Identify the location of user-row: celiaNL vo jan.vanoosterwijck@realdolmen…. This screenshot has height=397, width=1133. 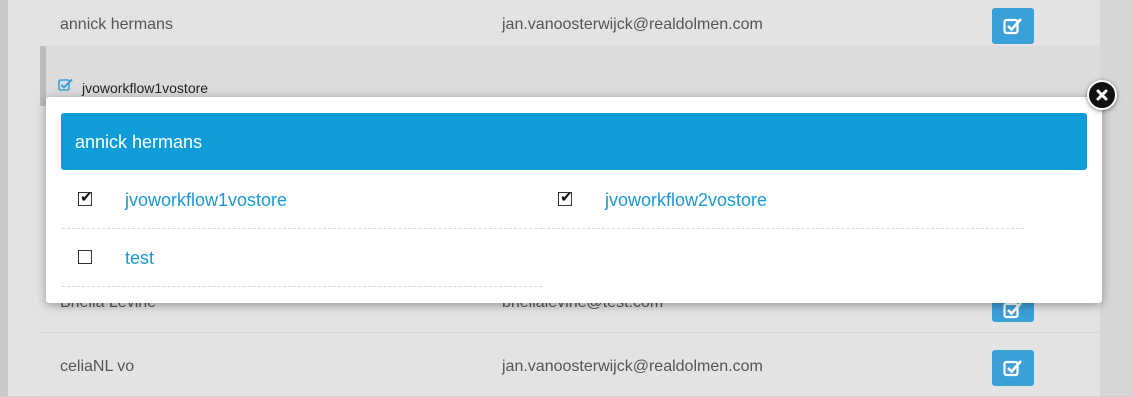
(570, 367).